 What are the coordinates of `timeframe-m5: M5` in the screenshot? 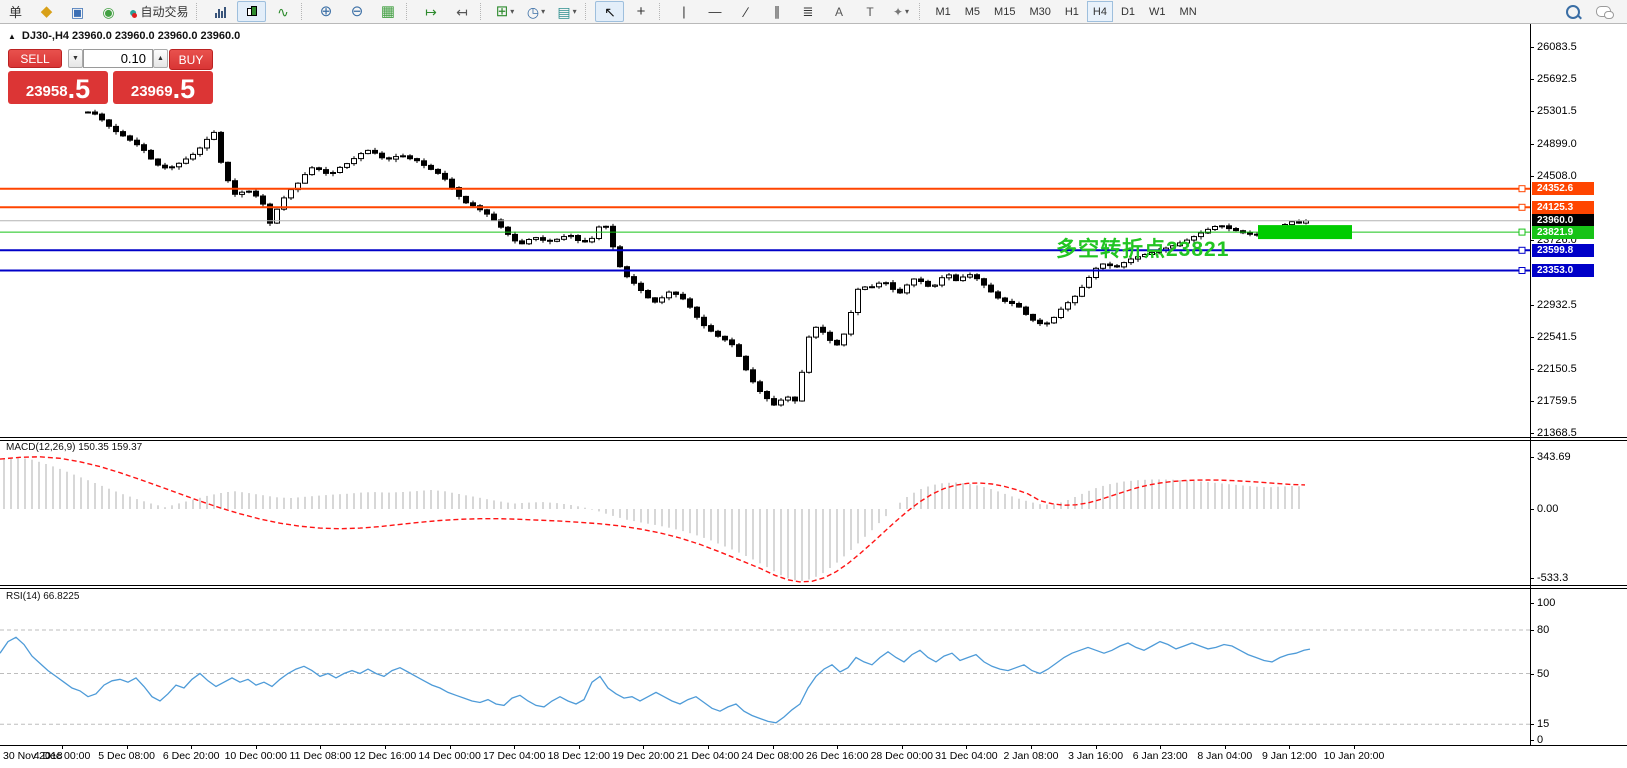 It's located at (972, 11).